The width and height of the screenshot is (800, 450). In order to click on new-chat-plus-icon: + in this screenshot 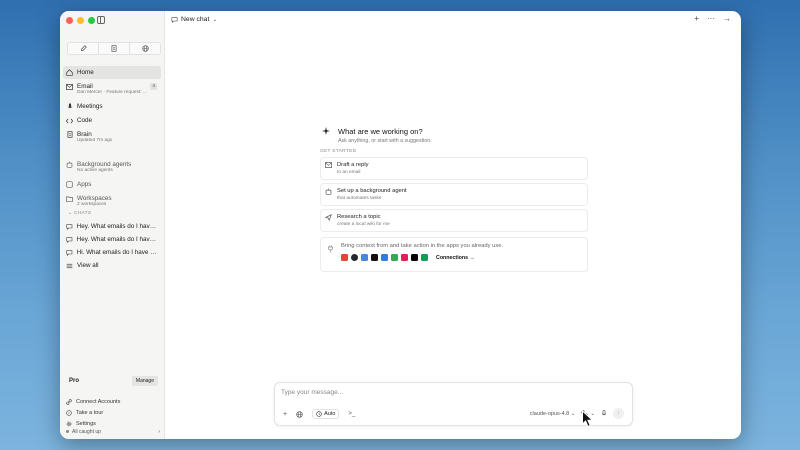, I will do `click(696, 18)`.